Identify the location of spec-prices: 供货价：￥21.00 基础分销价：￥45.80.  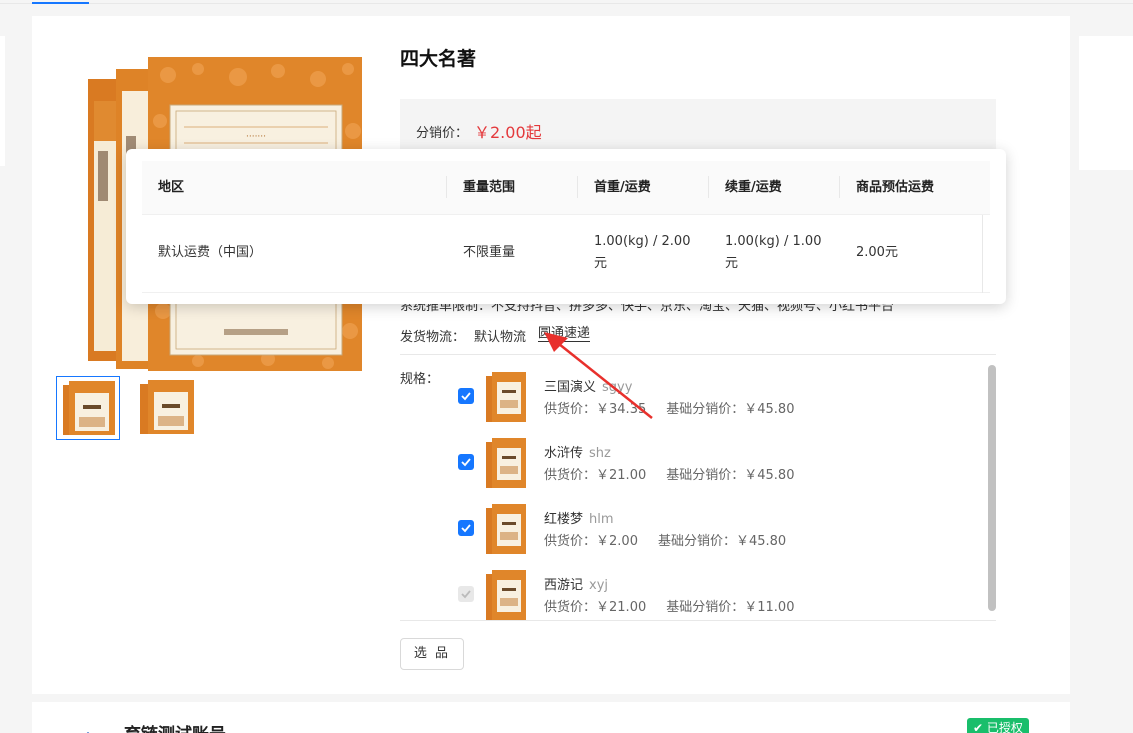
(669, 473).